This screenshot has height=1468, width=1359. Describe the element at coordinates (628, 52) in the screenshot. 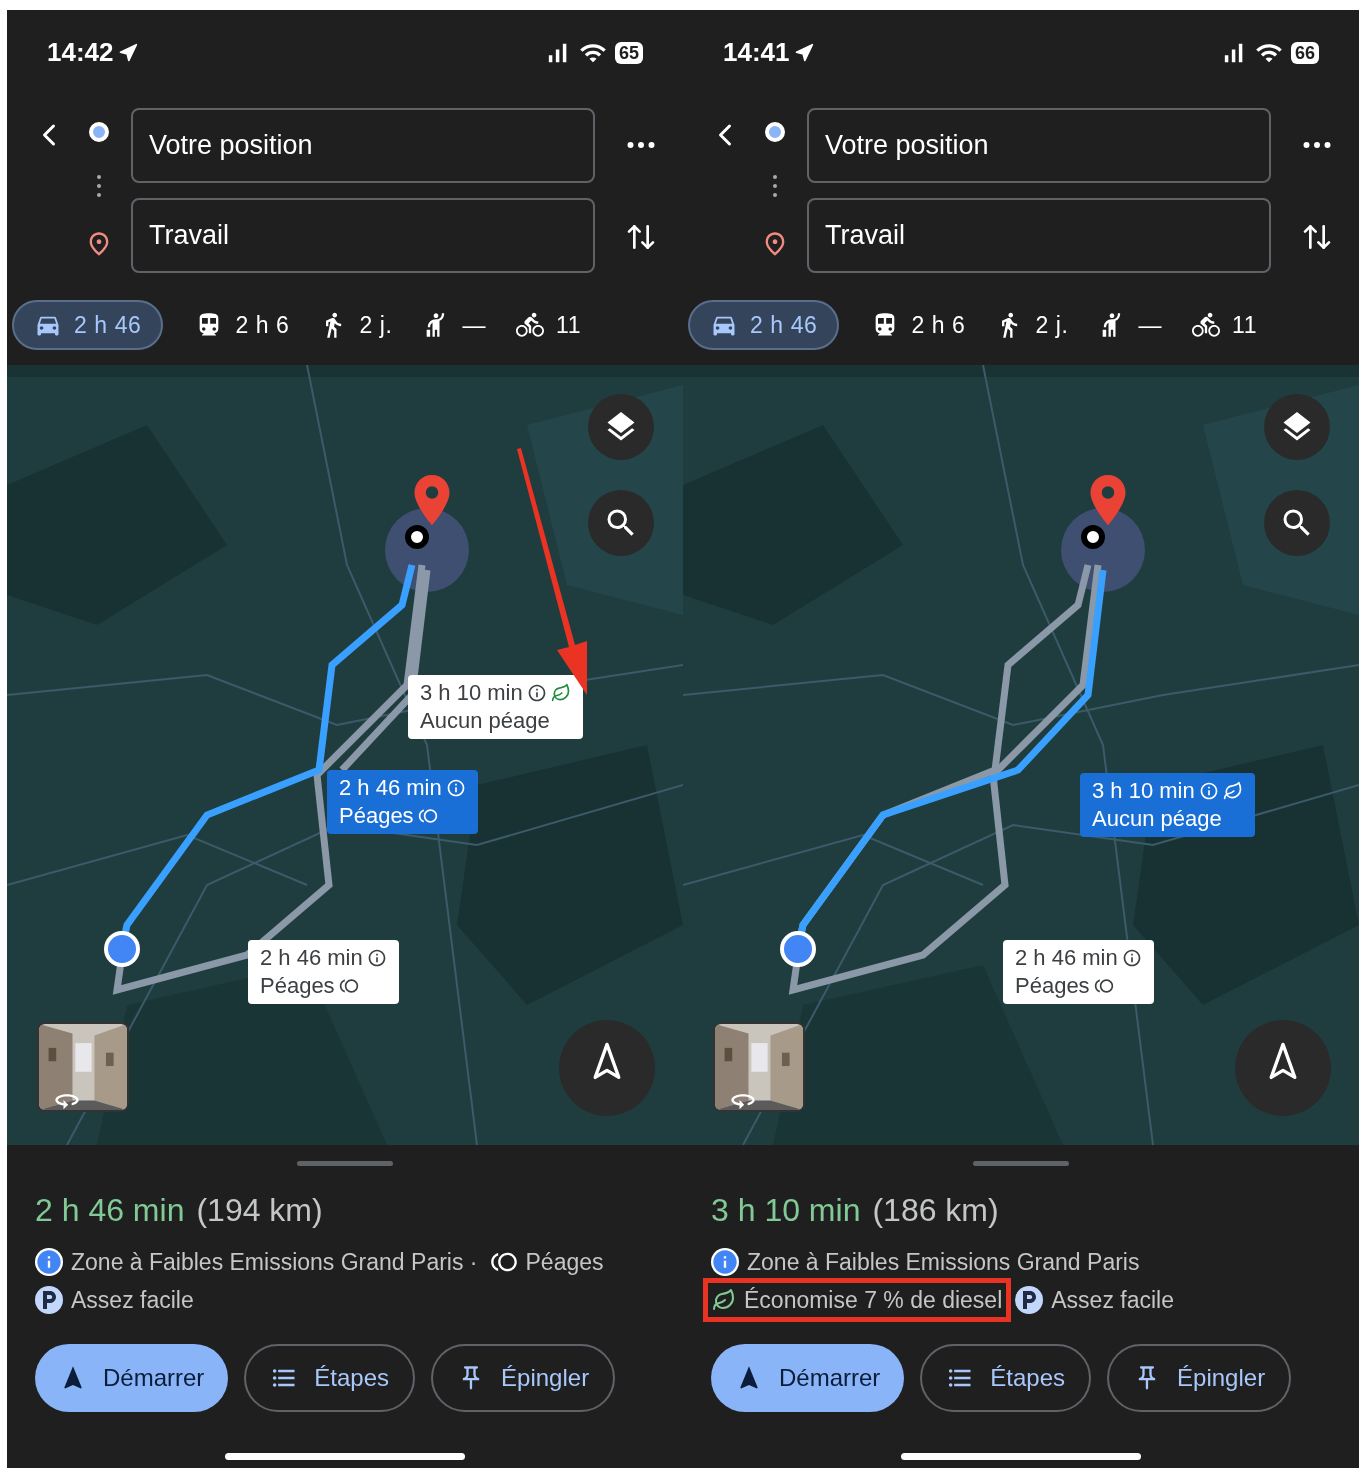

I see `battery-level: 65` at that location.